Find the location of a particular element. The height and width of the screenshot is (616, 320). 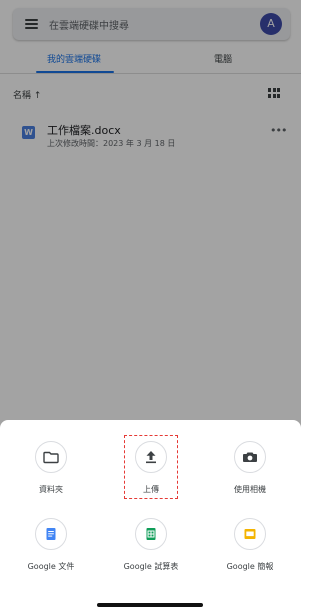

google-docs-icon is located at coordinates (51, 534).